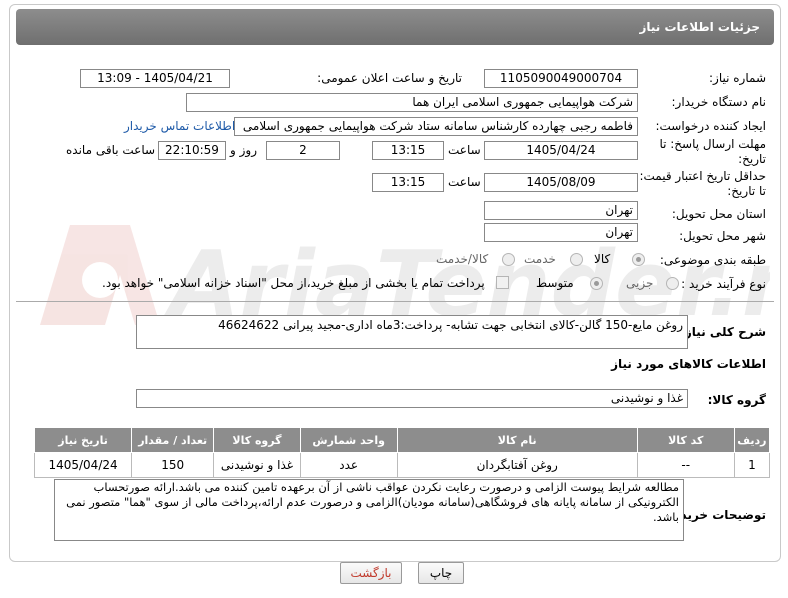 The height and width of the screenshot is (598, 788). What do you see at coordinates (303, 150) in the screenshot?
I see `reply-days-field: 2` at bounding box center [303, 150].